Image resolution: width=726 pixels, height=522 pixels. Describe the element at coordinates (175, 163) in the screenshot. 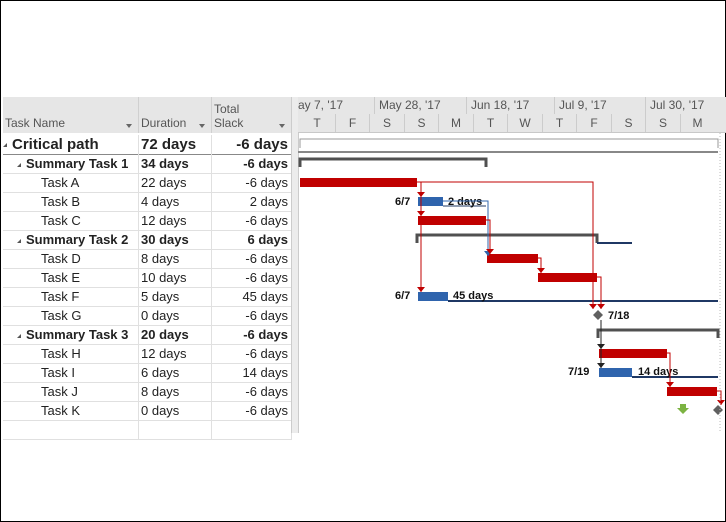

I see `duration-cell: 34 days` at that location.